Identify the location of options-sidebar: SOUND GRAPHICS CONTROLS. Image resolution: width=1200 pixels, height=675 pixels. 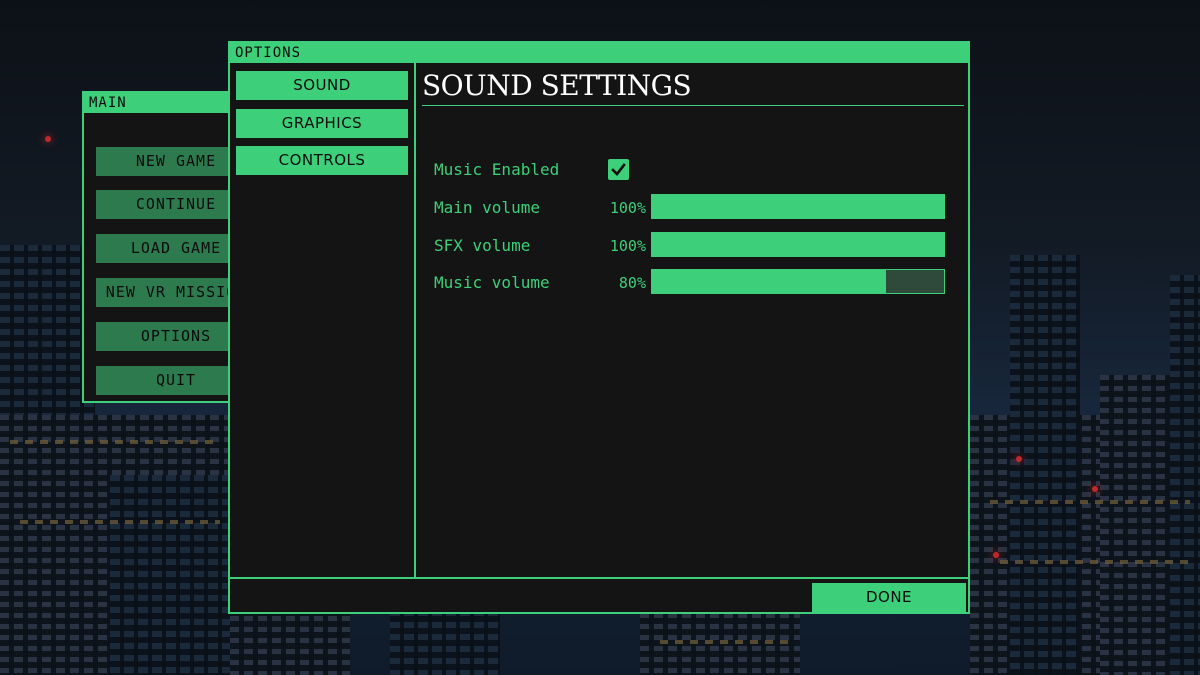
(323, 320).